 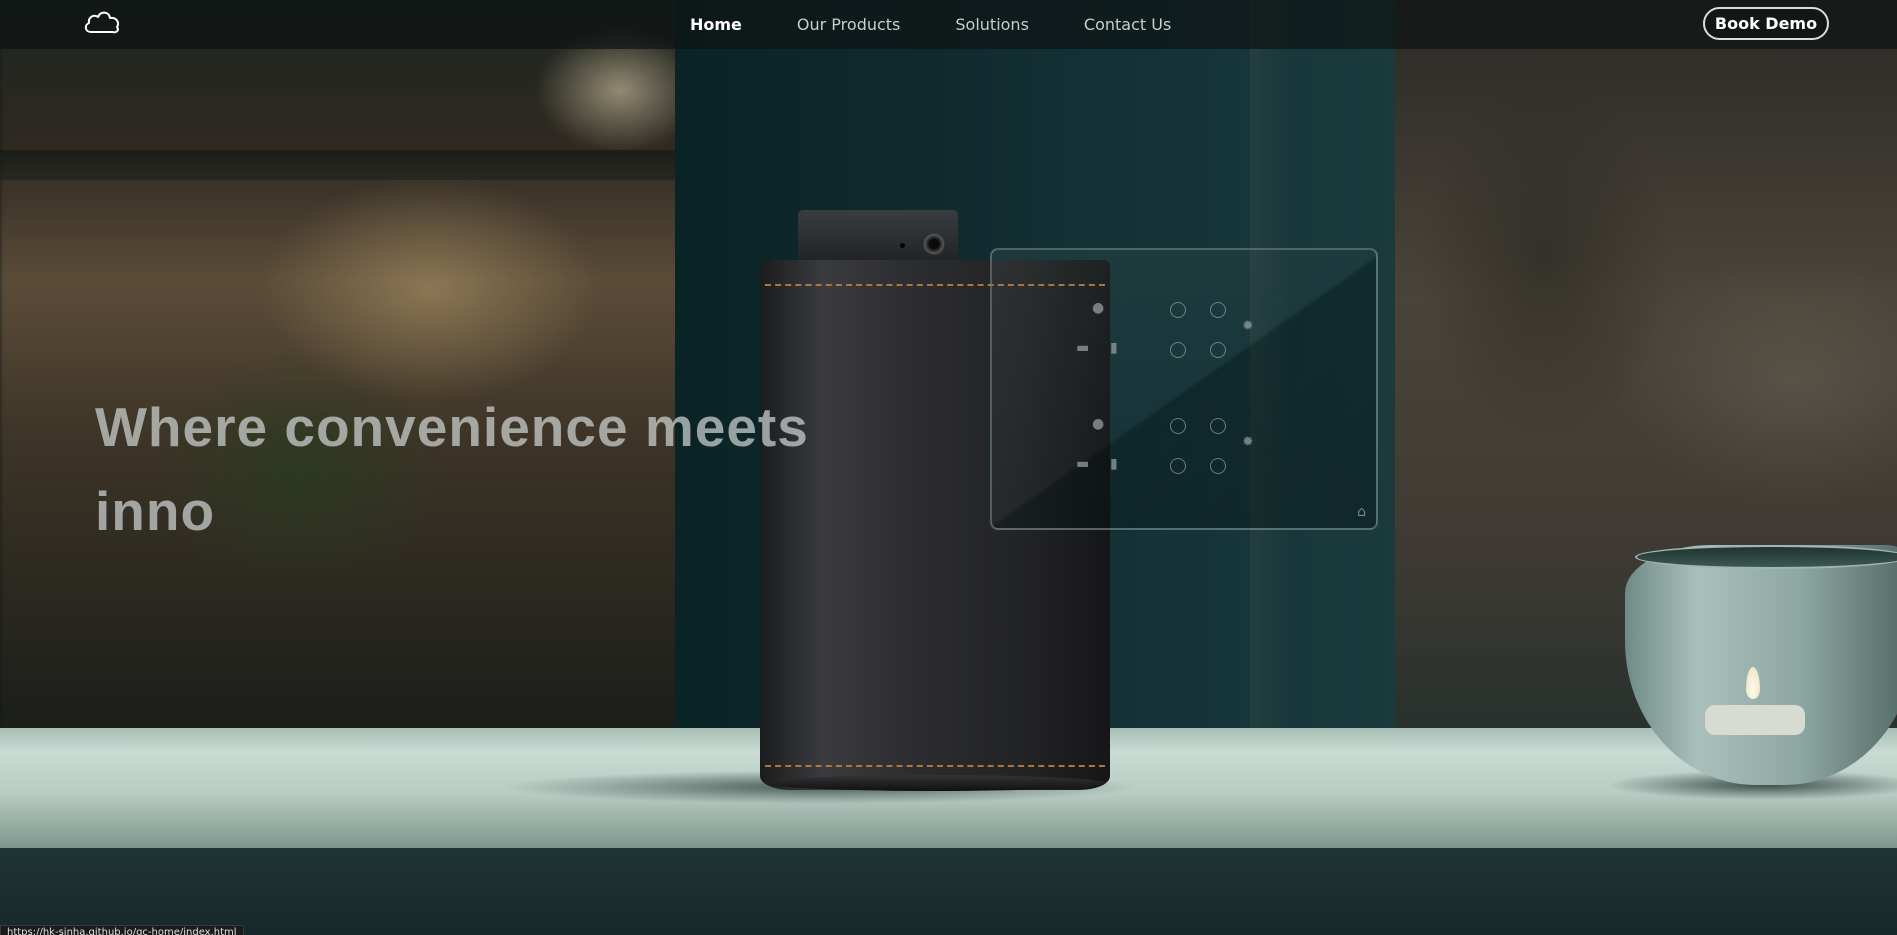 I want to click on nav-link-contact-us: Contact Us, so click(x=1127, y=24).